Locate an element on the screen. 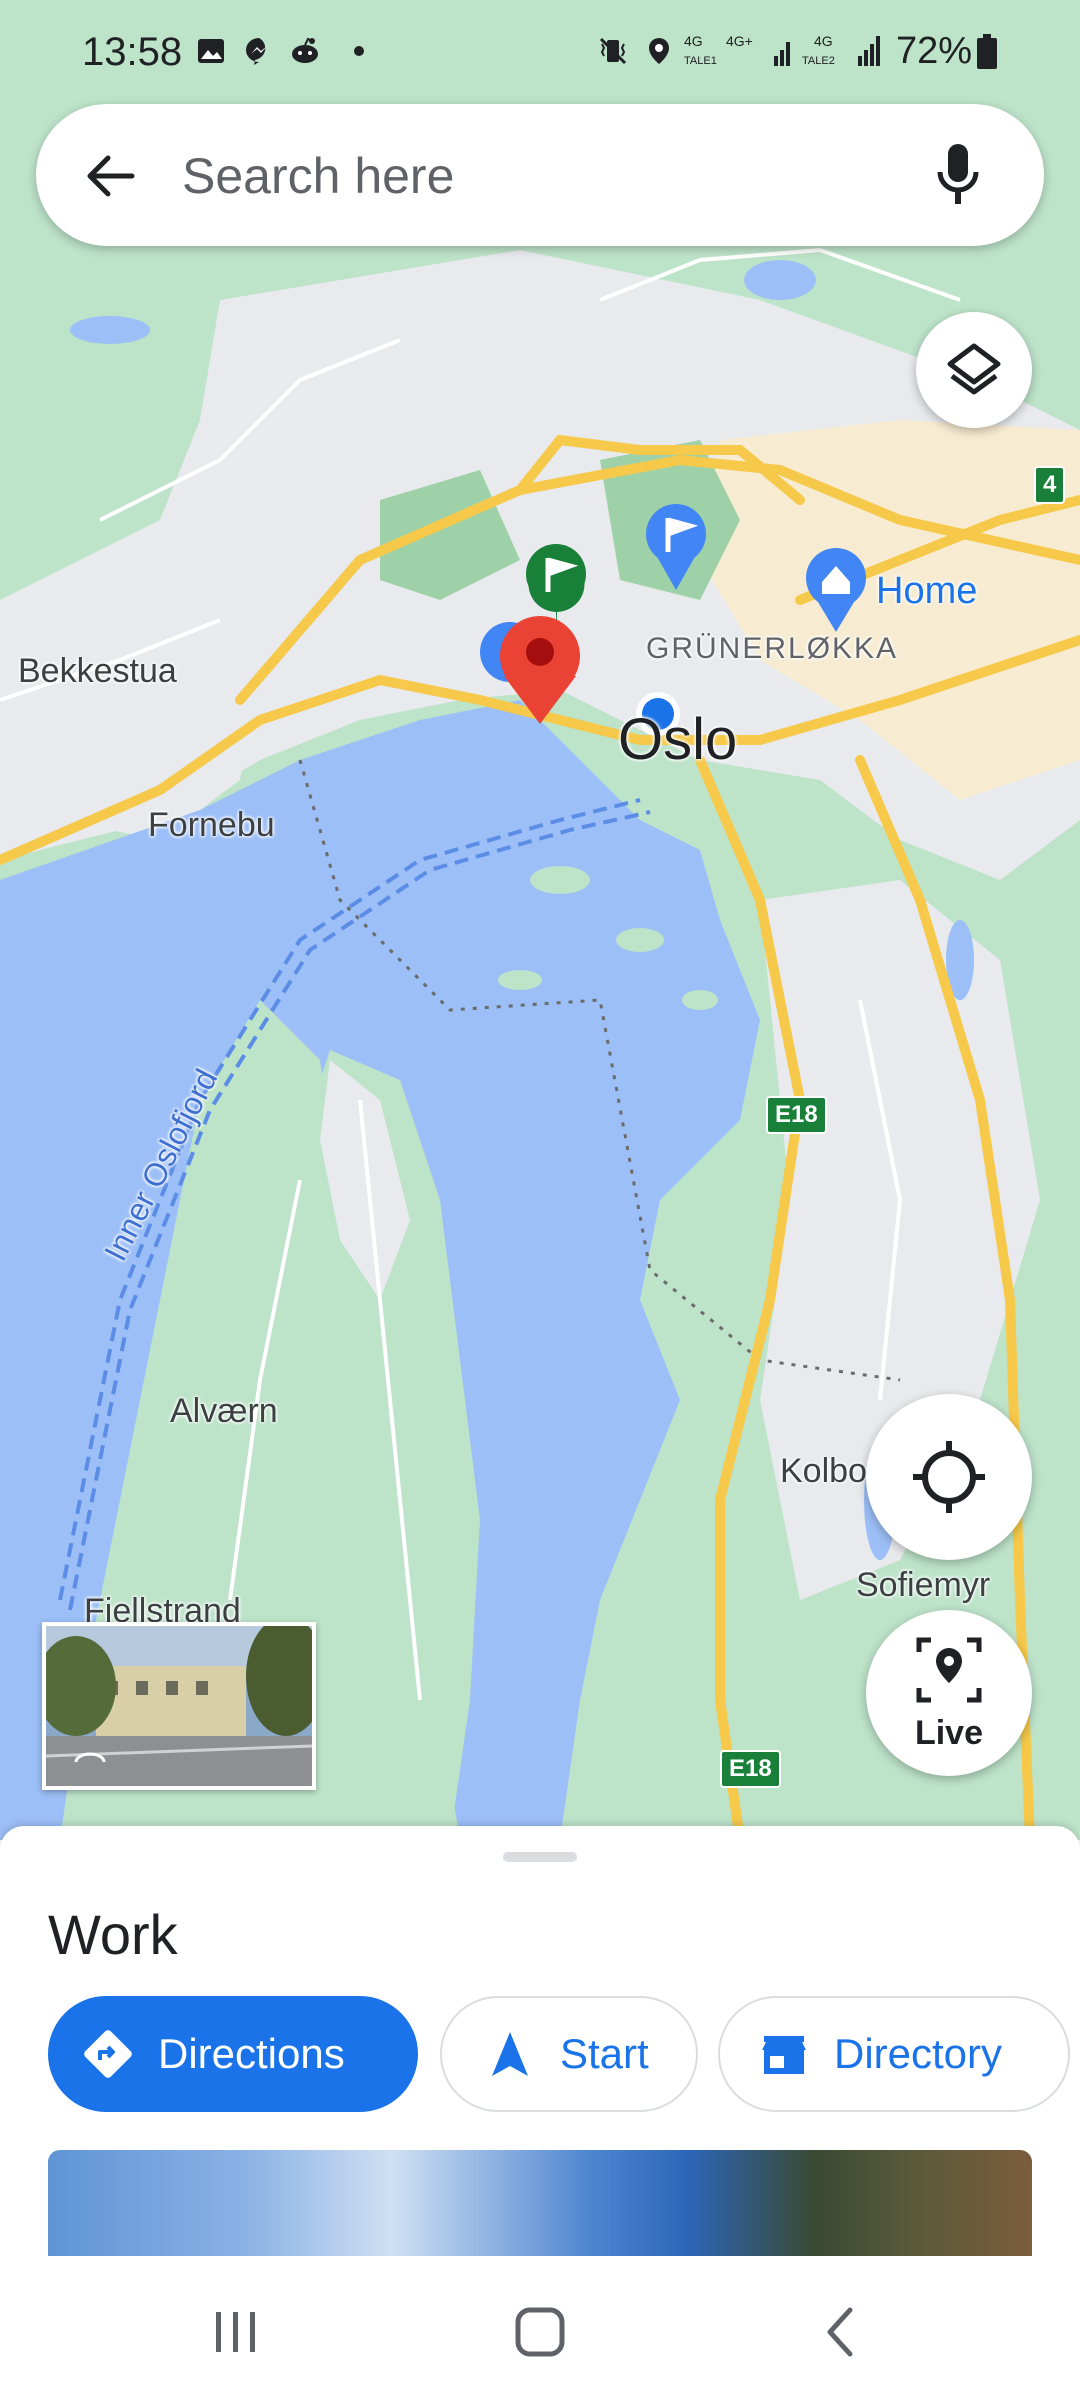  svg-text: 4G+ is located at coordinates (739, 41).